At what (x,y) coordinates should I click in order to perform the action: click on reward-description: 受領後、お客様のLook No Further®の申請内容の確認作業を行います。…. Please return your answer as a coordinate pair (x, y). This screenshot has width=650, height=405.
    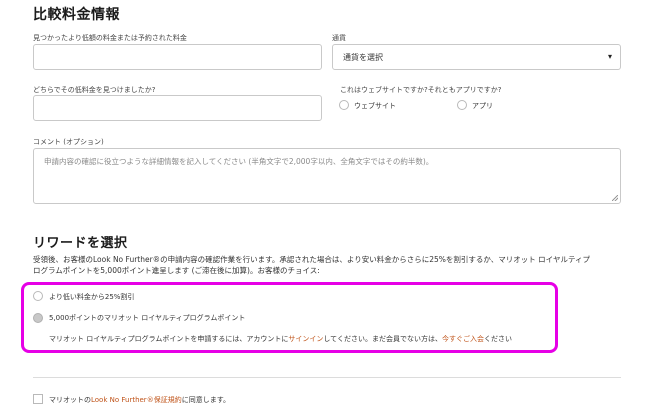
    Looking at the image, I should click on (333, 265).